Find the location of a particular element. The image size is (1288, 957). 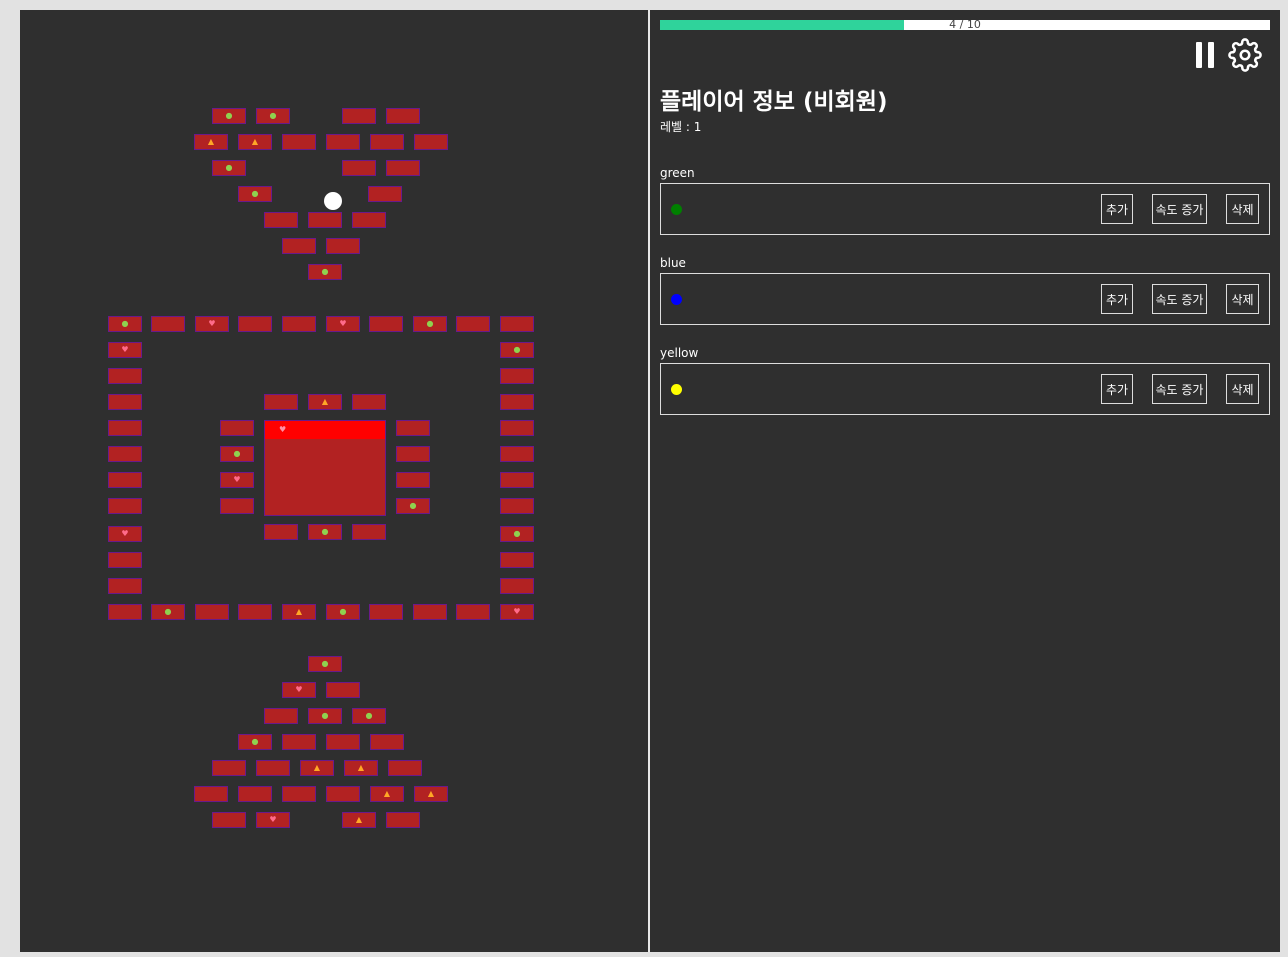

player-color-dot is located at coordinates (676, 209).